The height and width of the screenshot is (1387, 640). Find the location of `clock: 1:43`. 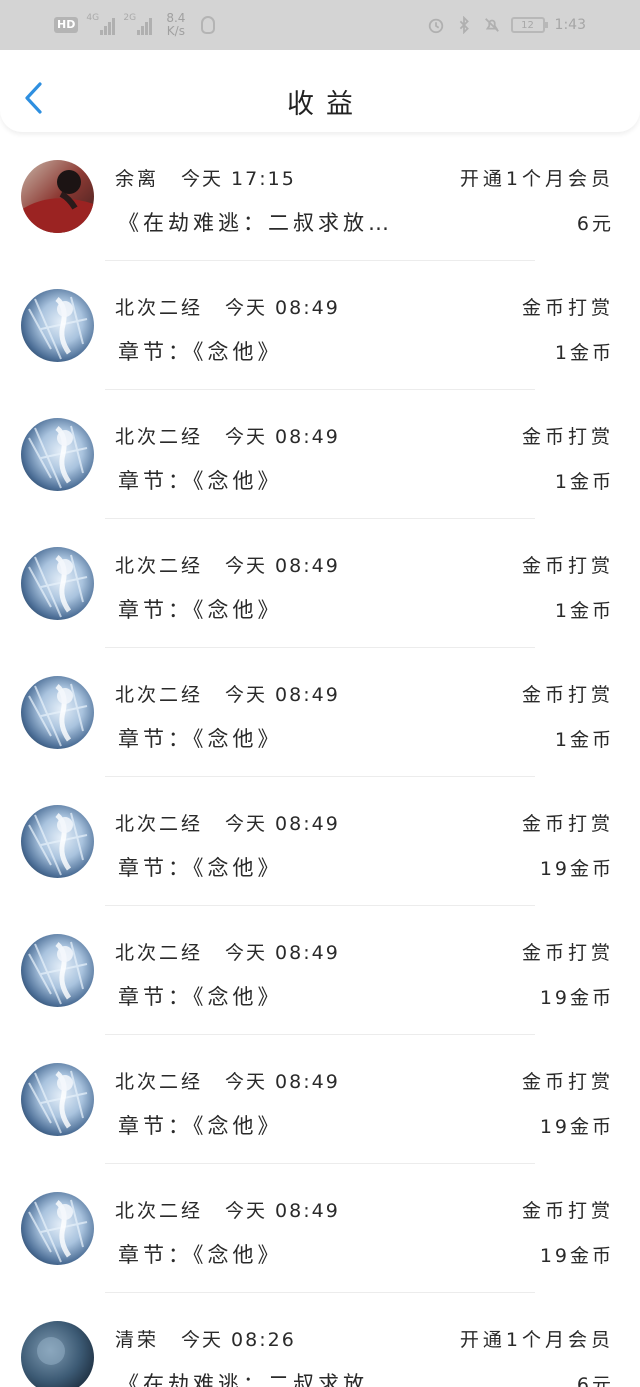

clock: 1:43 is located at coordinates (570, 25).